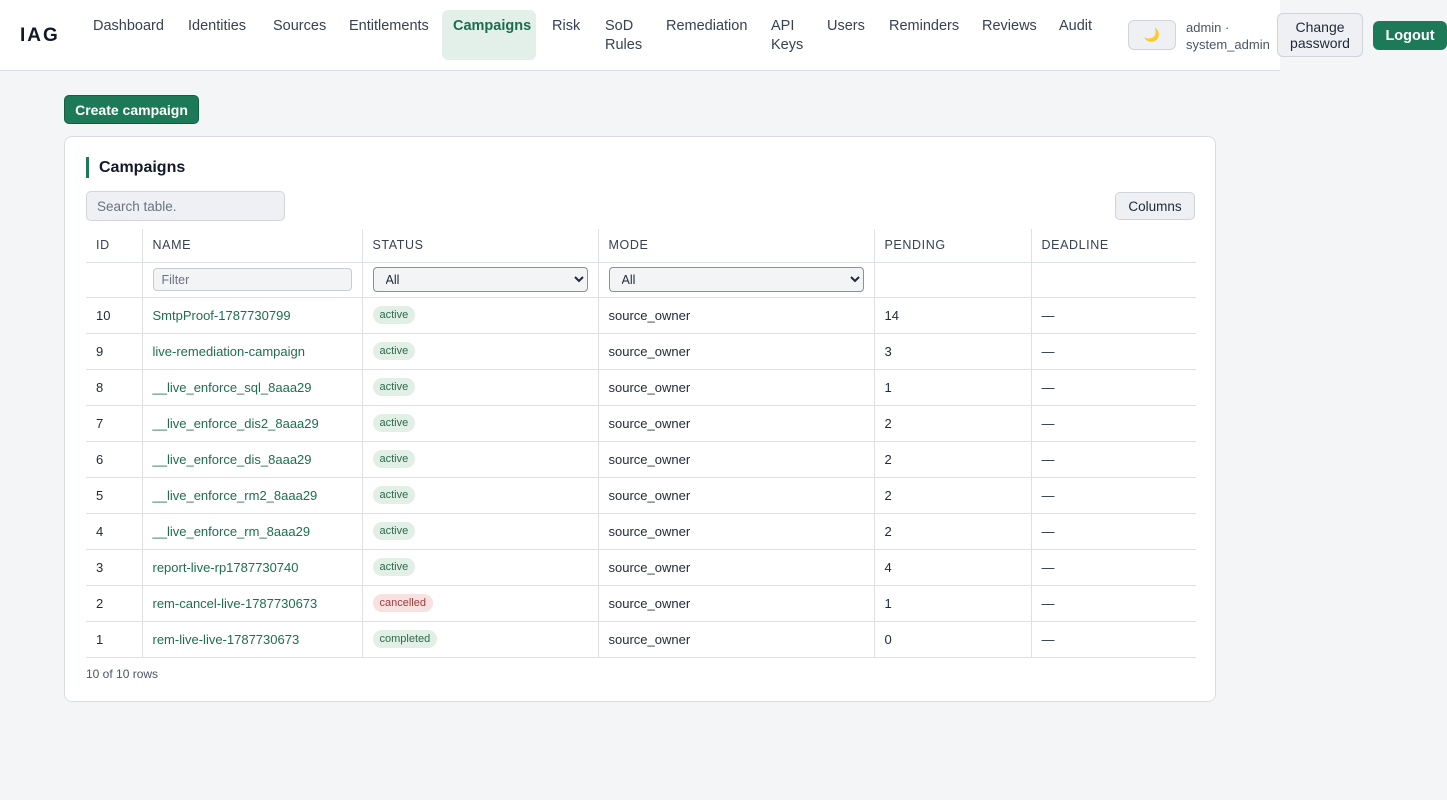  I want to click on theme-toggle-button: 🌙, so click(1152, 35).